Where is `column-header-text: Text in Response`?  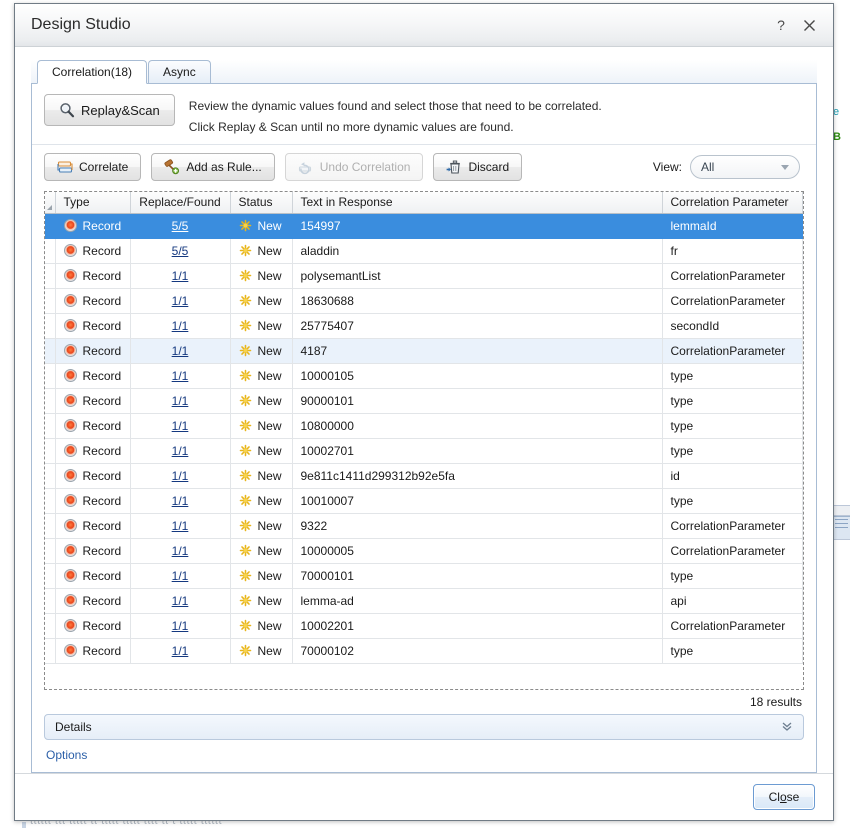 column-header-text: Text in Response is located at coordinates (477, 203).